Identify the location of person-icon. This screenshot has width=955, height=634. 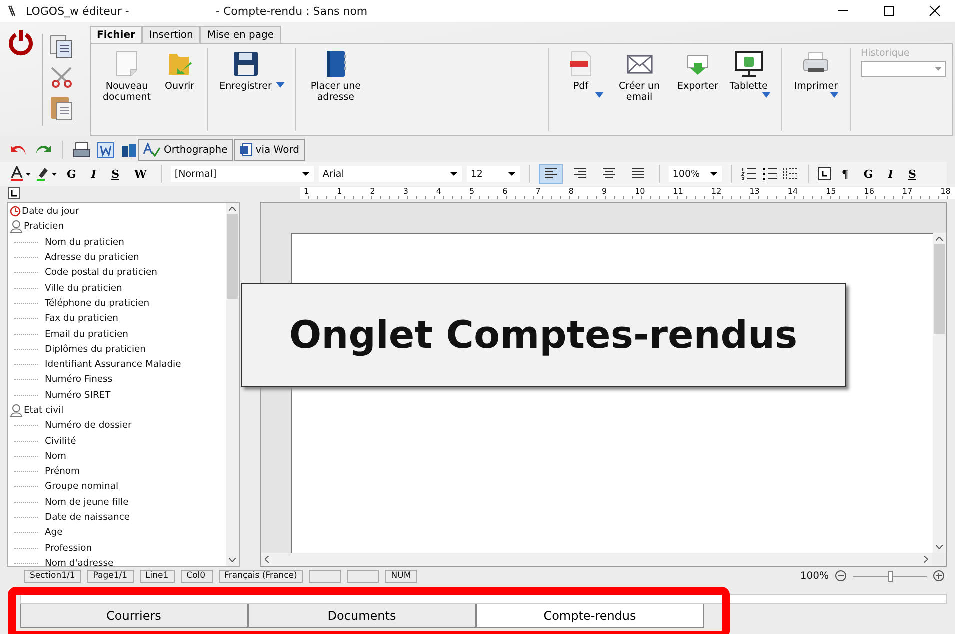
(16, 227).